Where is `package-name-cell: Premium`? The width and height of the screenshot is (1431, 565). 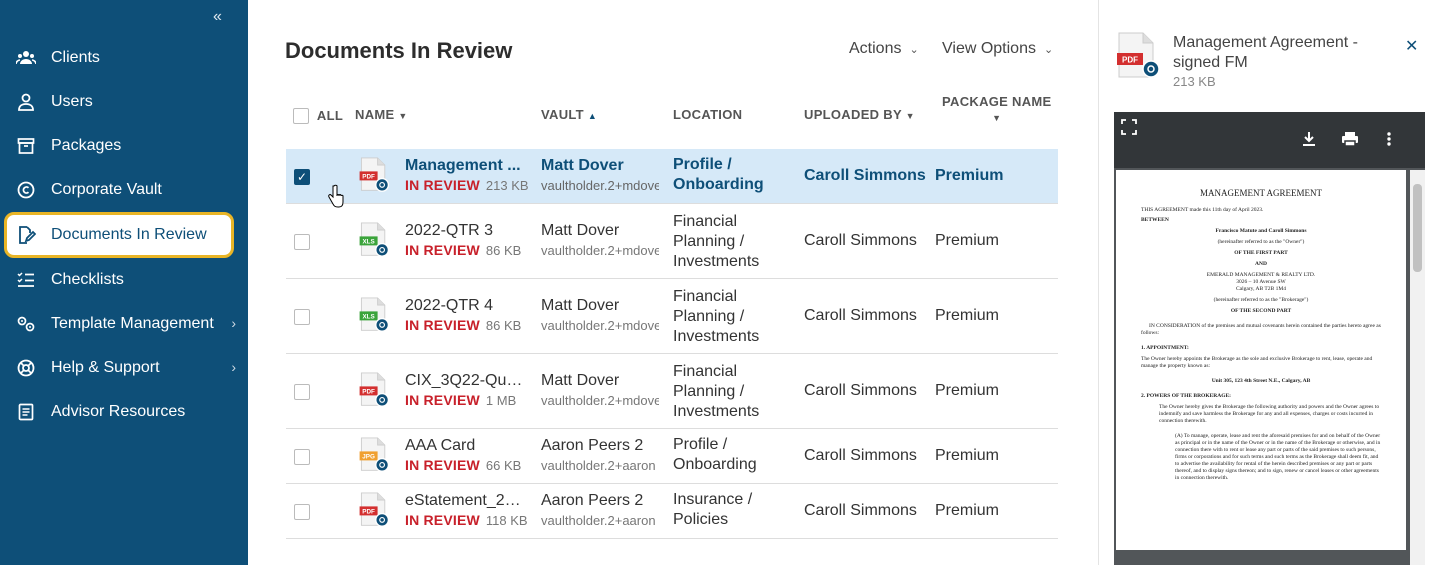
package-name-cell: Premium is located at coordinates (967, 390).